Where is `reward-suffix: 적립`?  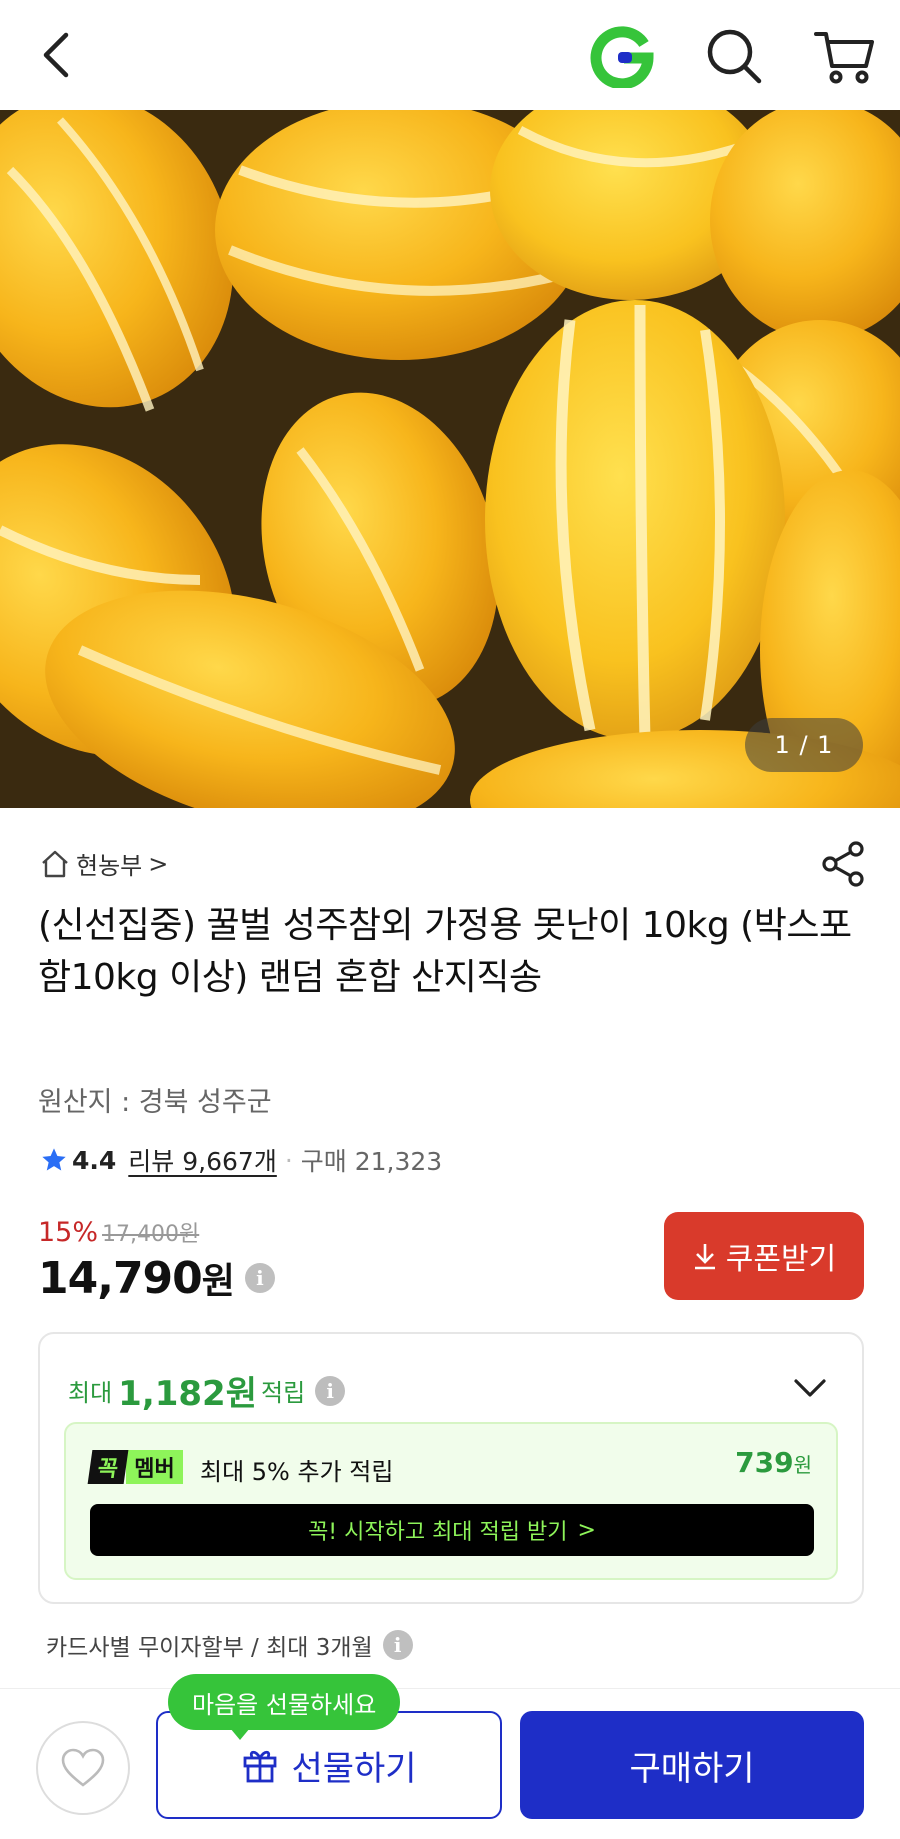 reward-suffix: 적립 is located at coordinates (283, 1393).